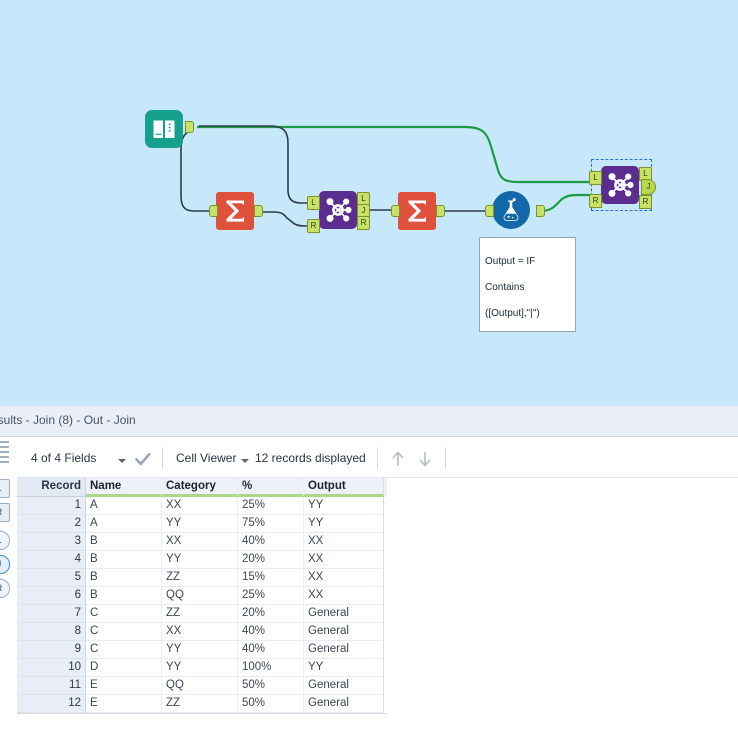 This screenshot has width=738, height=741. I want to click on cell-record: 7, so click(51, 614).